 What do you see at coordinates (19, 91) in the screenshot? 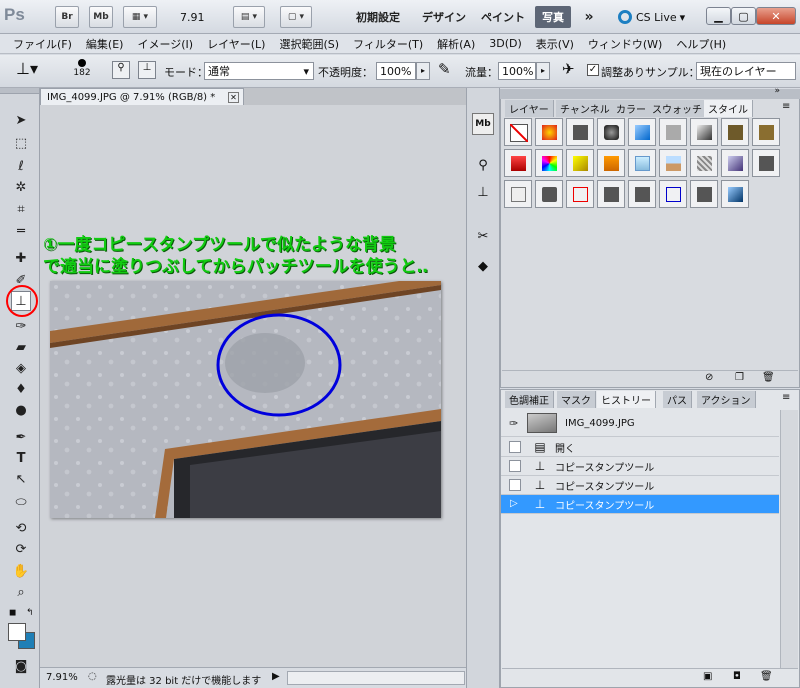
I see `tools-panel-grip` at bounding box center [19, 91].